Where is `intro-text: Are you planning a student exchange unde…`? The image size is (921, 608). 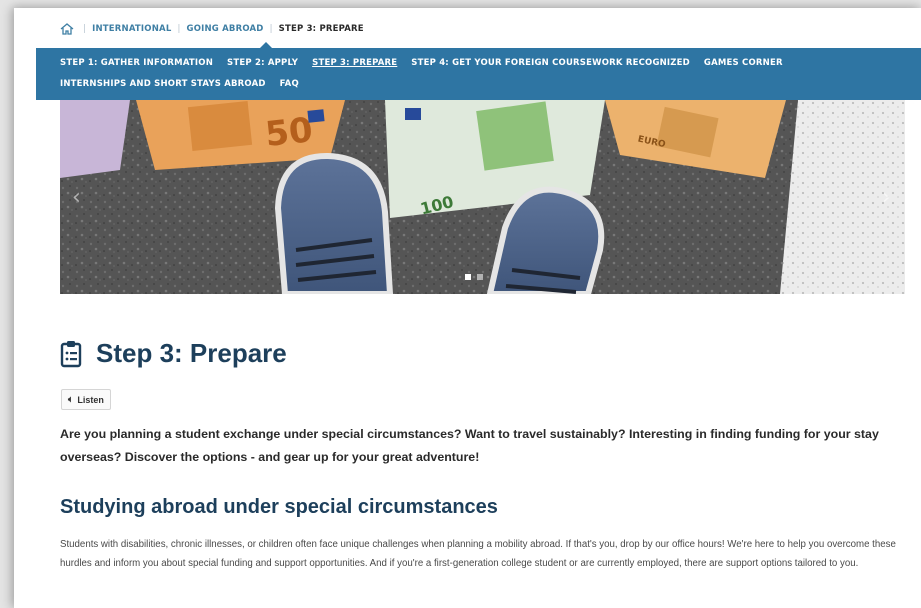
intro-text: Are you planning a student exchange unde… is located at coordinates (469, 445).